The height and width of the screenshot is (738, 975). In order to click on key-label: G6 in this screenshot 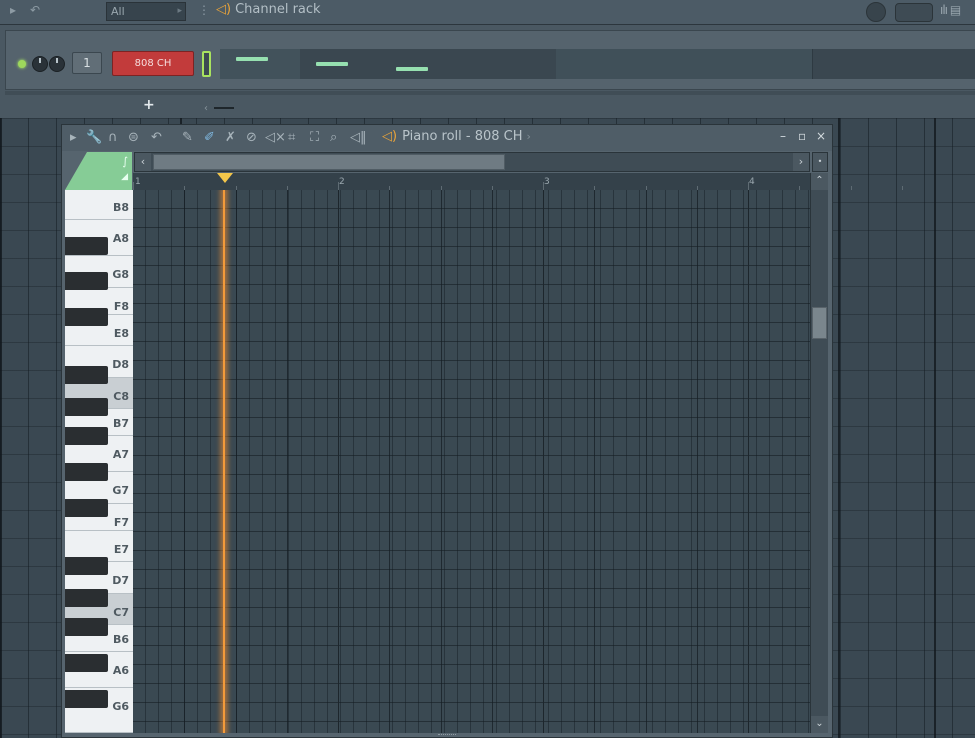, I will do `click(120, 706)`.